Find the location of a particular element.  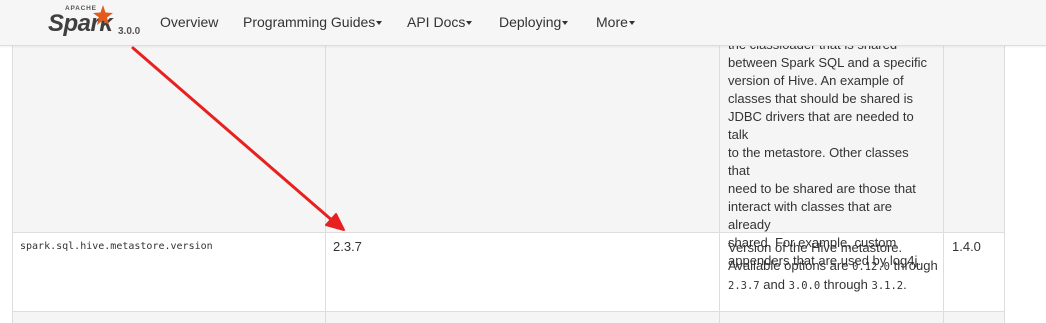

nav-programming-guides: Programming Guides is located at coordinates (313, 22).